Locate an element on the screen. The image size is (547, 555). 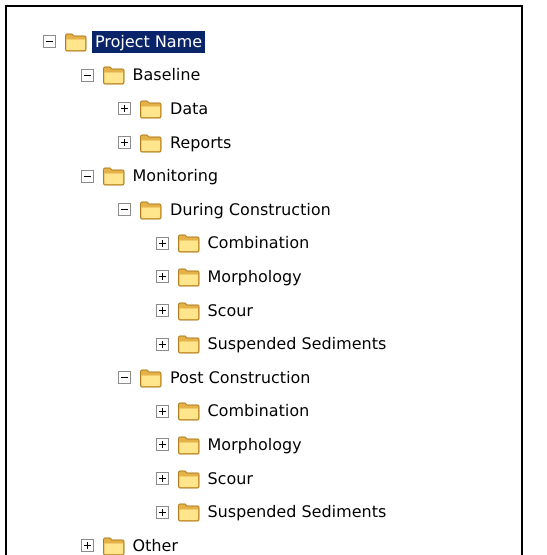
folder-label: Post Construction is located at coordinates (240, 377).